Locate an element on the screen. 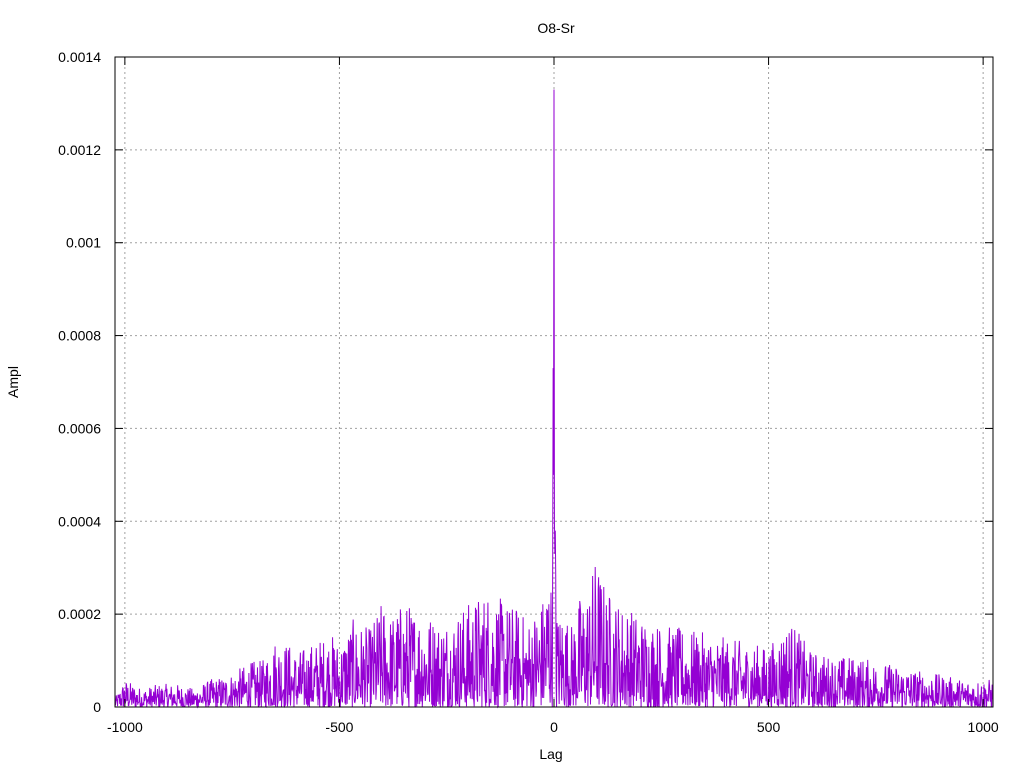 The height and width of the screenshot is (768, 1024). x-tick-label: -1000 is located at coordinates (125, 727).